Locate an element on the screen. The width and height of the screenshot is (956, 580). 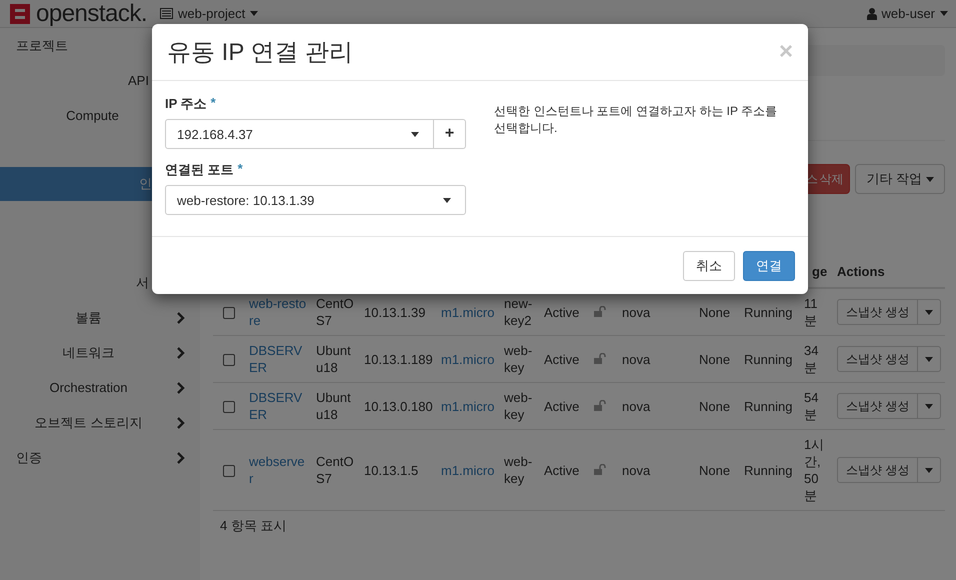
table-cell: 11 분 is located at coordinates (811, 312).